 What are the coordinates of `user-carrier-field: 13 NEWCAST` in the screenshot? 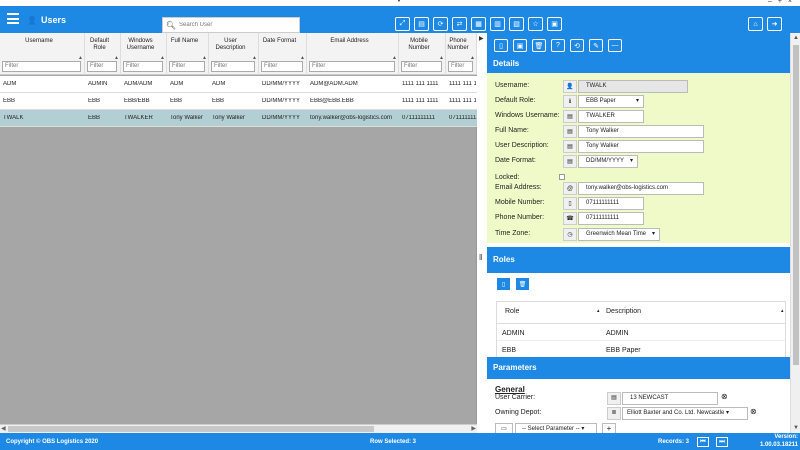 It's located at (670, 398).